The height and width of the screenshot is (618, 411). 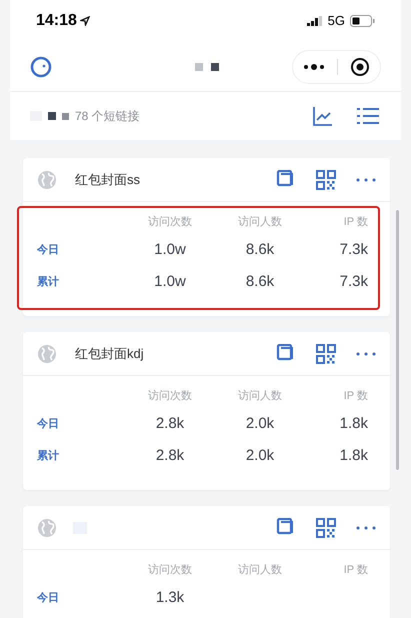 What do you see at coordinates (56, 21) in the screenshot?
I see `clock-time: 14:18` at bounding box center [56, 21].